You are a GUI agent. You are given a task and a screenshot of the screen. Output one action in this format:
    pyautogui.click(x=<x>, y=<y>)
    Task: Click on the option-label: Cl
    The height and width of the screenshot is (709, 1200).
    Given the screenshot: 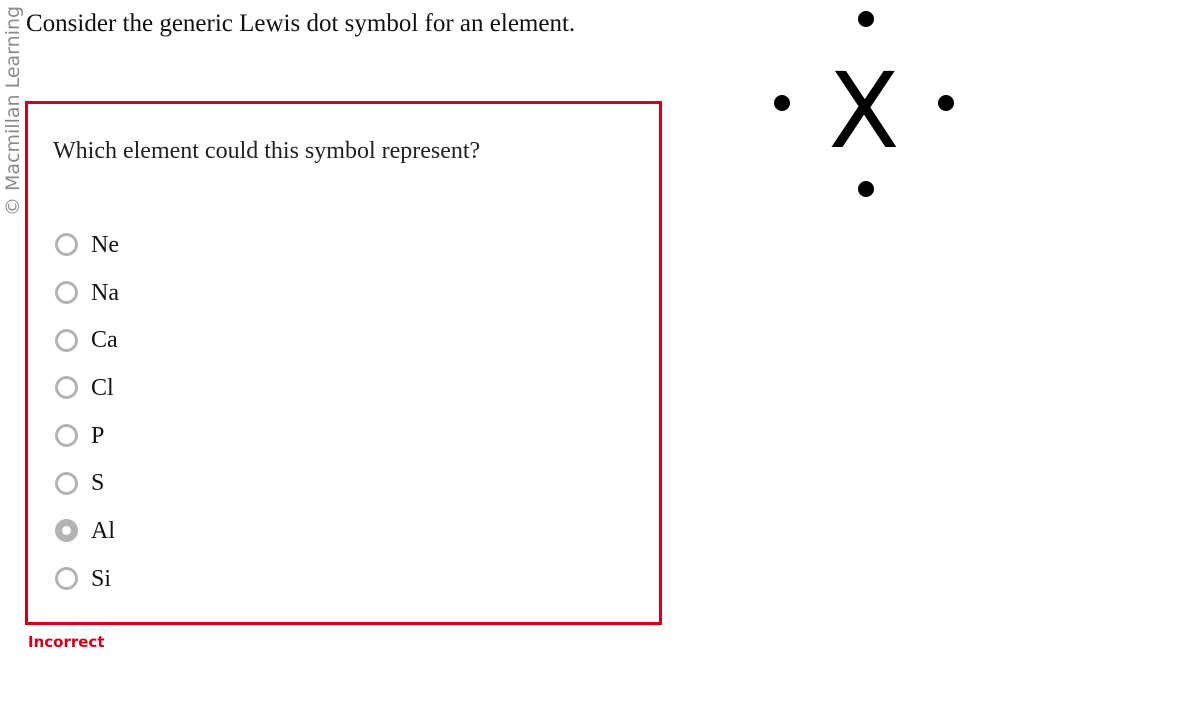 What is the action you would take?
    pyautogui.click(x=102, y=387)
    